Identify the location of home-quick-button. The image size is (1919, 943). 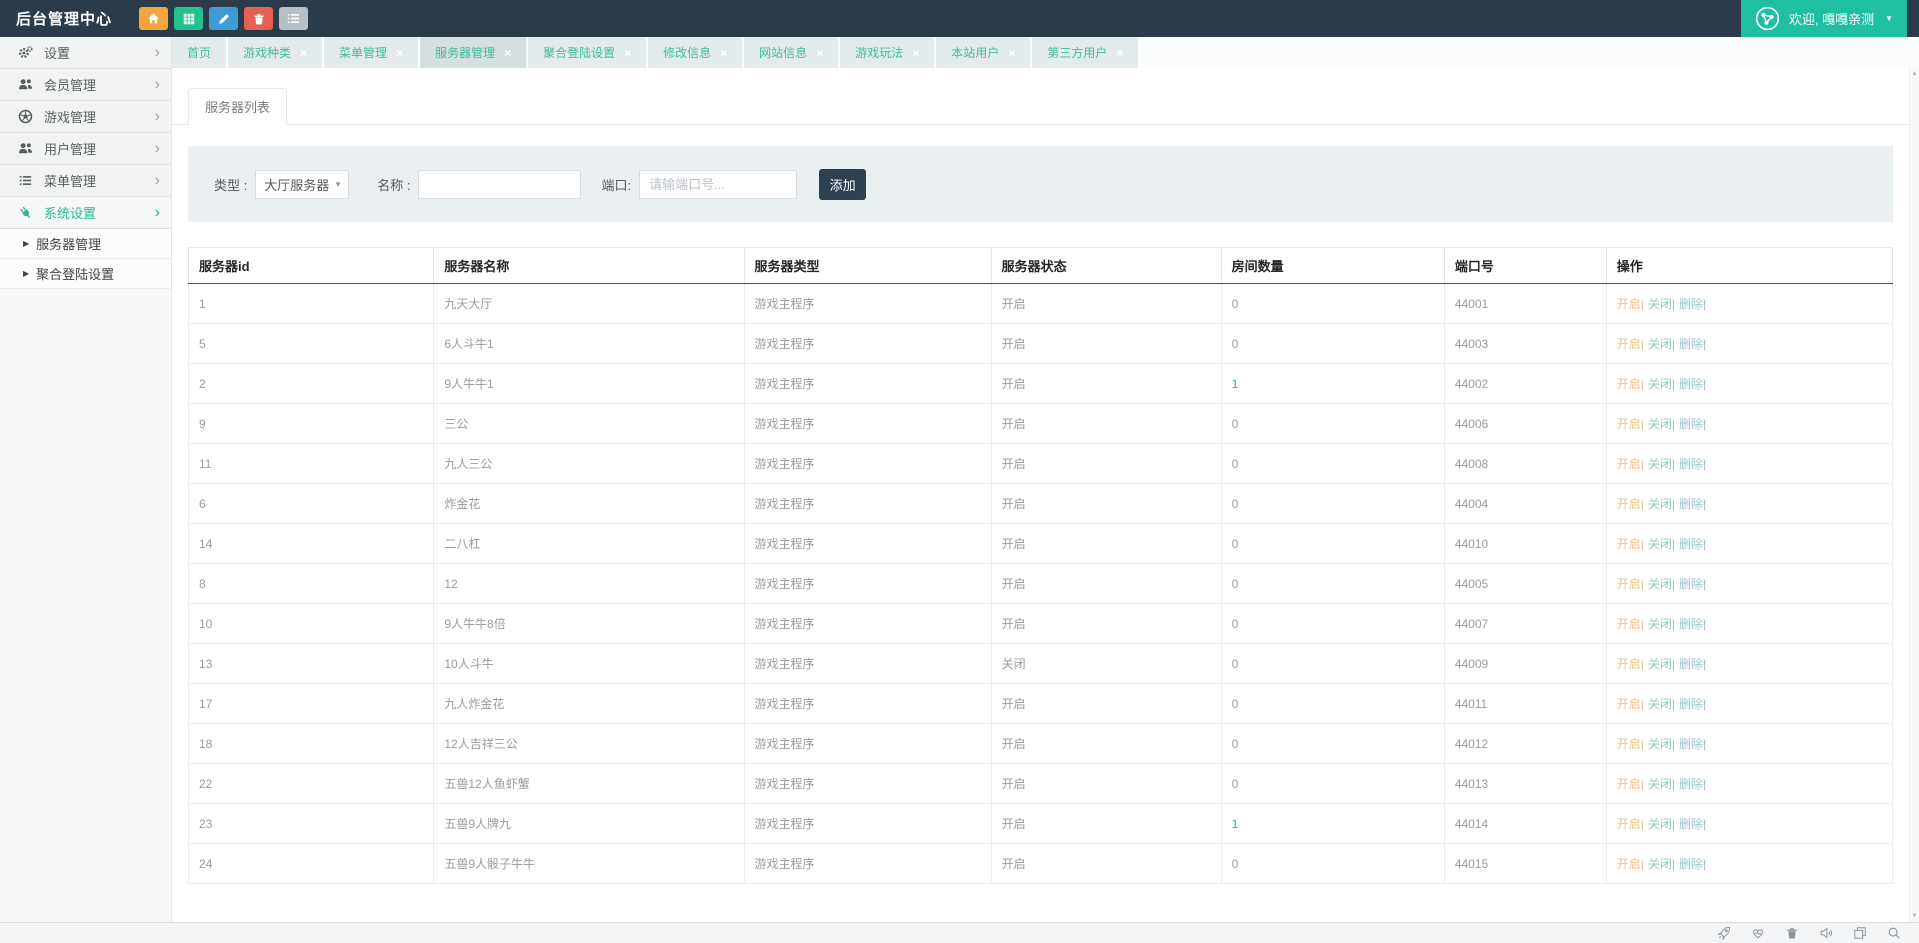
(154, 18).